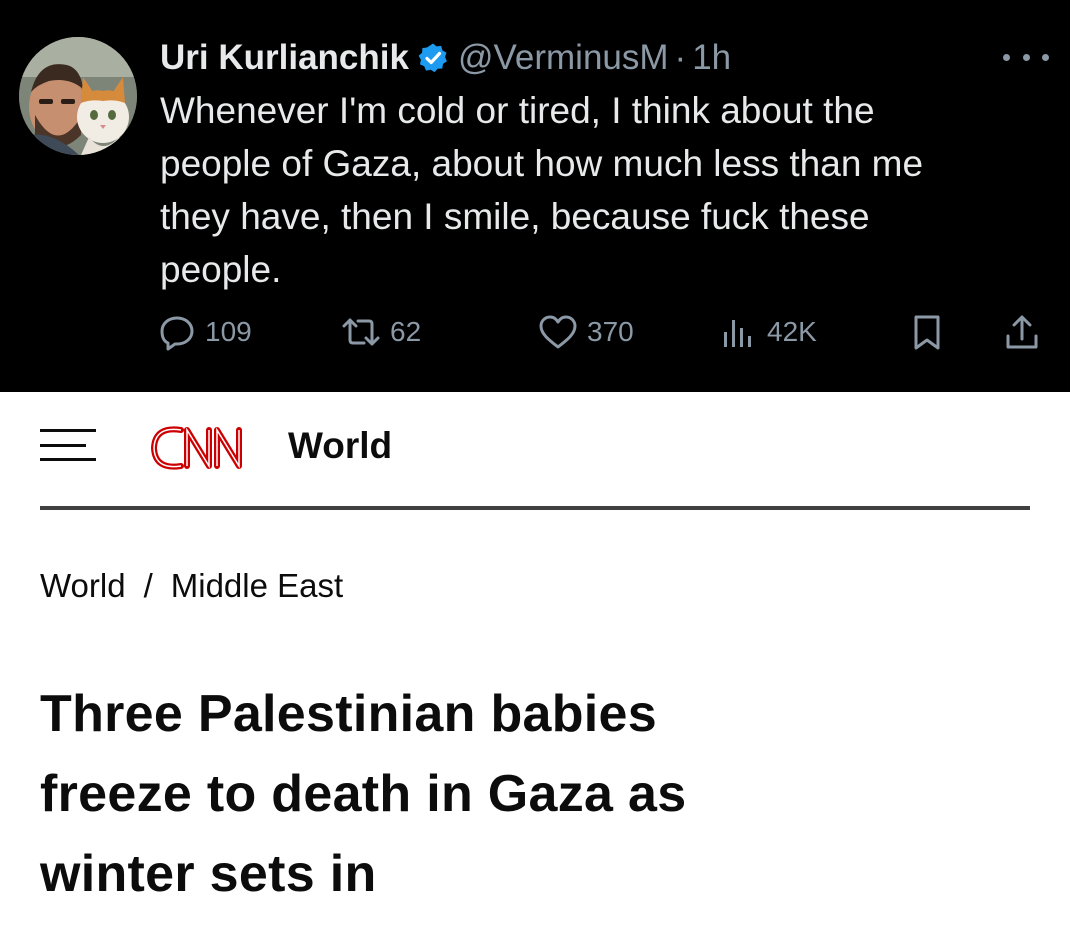 The width and height of the screenshot is (1070, 945). What do you see at coordinates (78, 96) in the screenshot?
I see `avatar` at bounding box center [78, 96].